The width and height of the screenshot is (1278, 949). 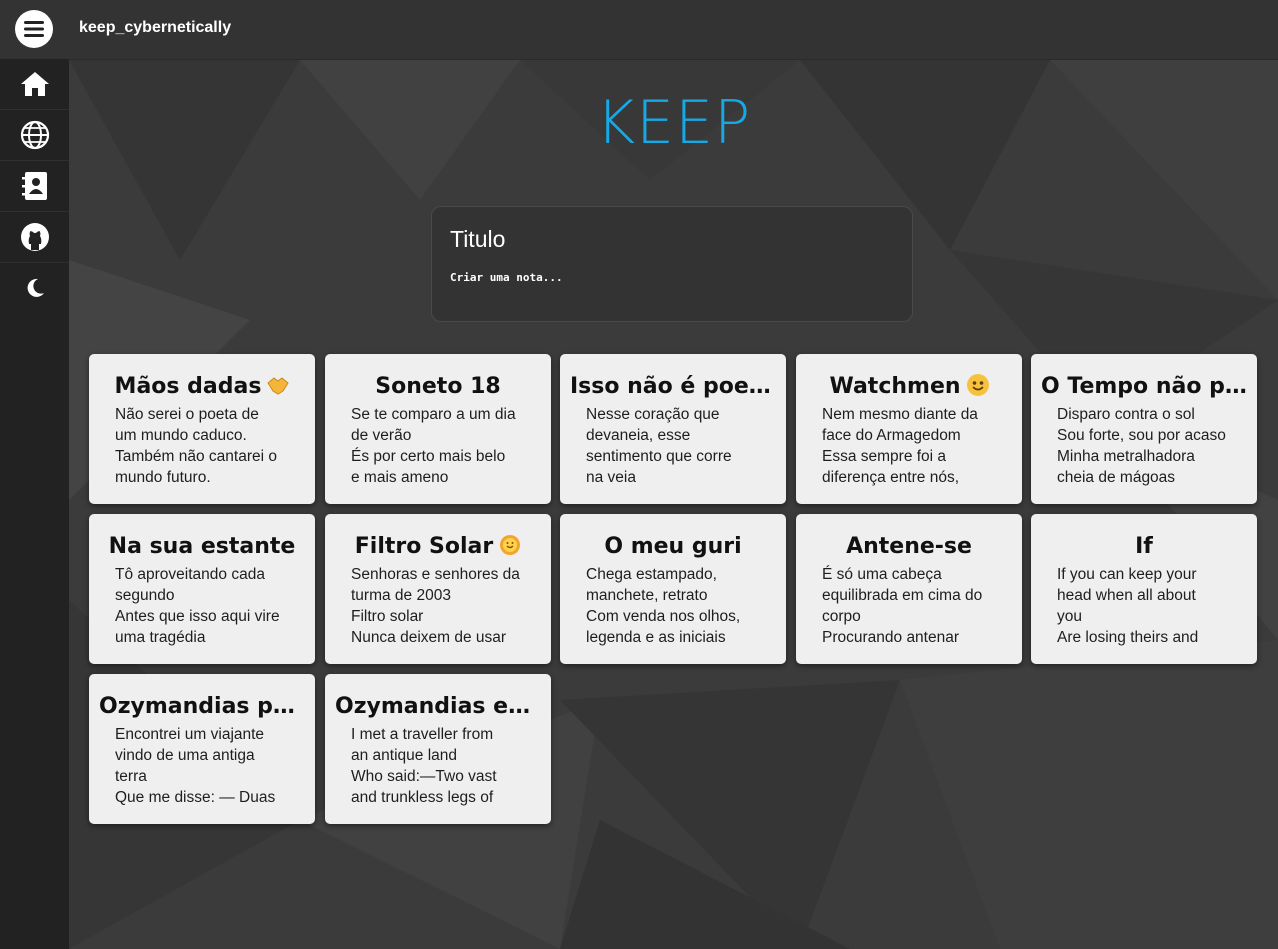 What do you see at coordinates (1141, 435) in the screenshot?
I see `note-line: Sou forte, sou por acaso` at bounding box center [1141, 435].